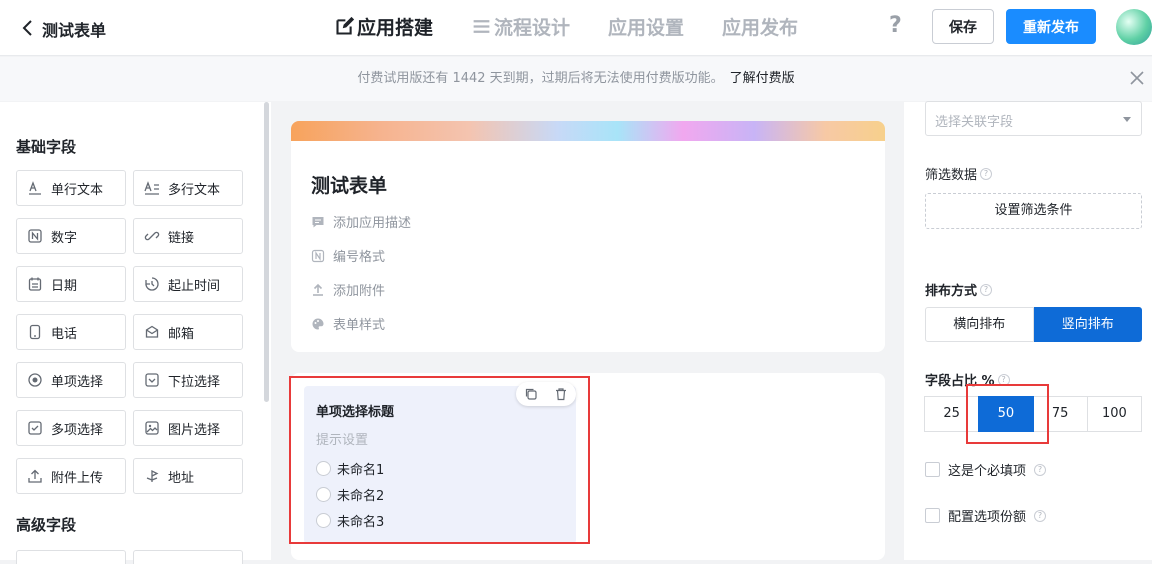  Describe the element at coordinates (1033, 211) in the screenshot. I see `set-filter-button: 设置筛选条件` at that location.